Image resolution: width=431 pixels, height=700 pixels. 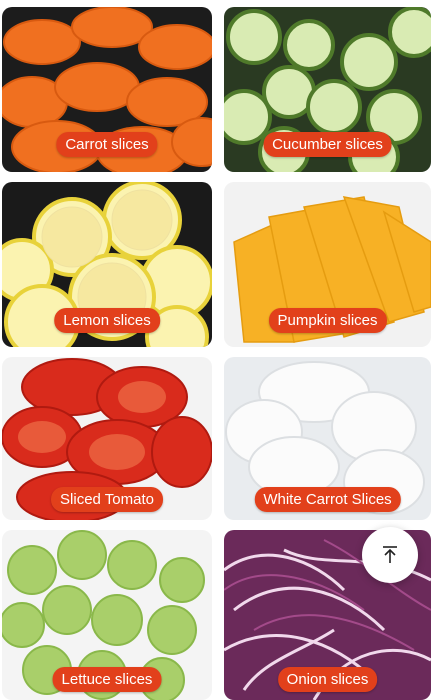 I want to click on back-to-top-button, so click(x=390, y=555).